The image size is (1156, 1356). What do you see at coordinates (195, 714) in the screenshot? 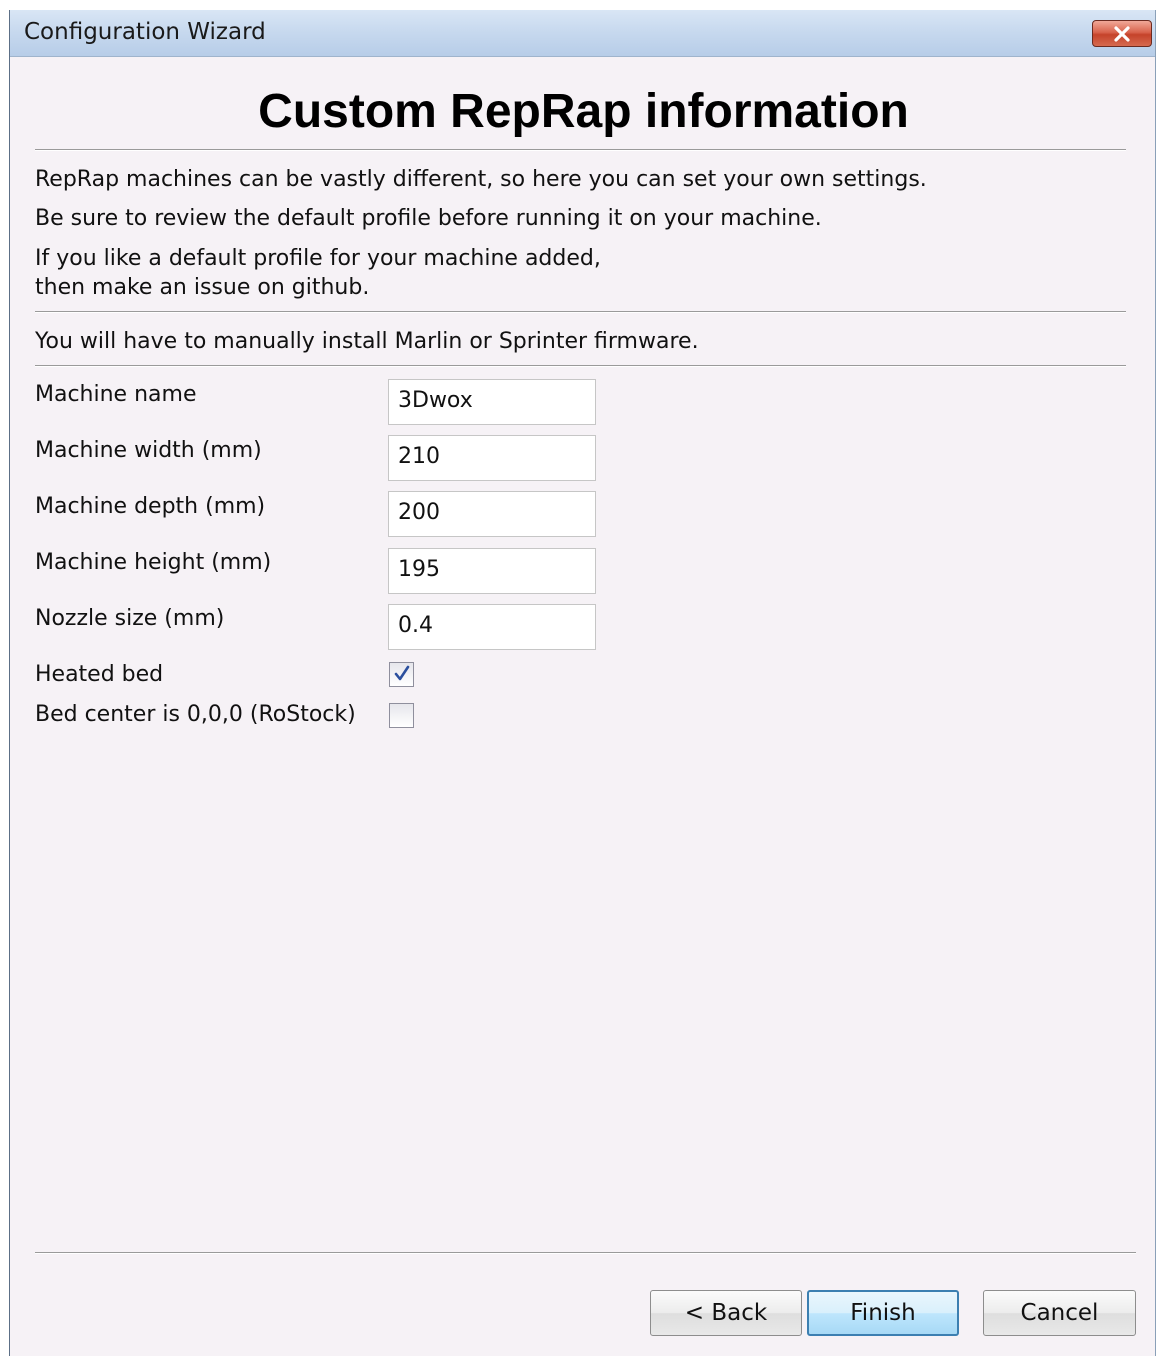
I see `bed-center-label: Bed center is 0,0,0 (RoStock)` at bounding box center [195, 714].